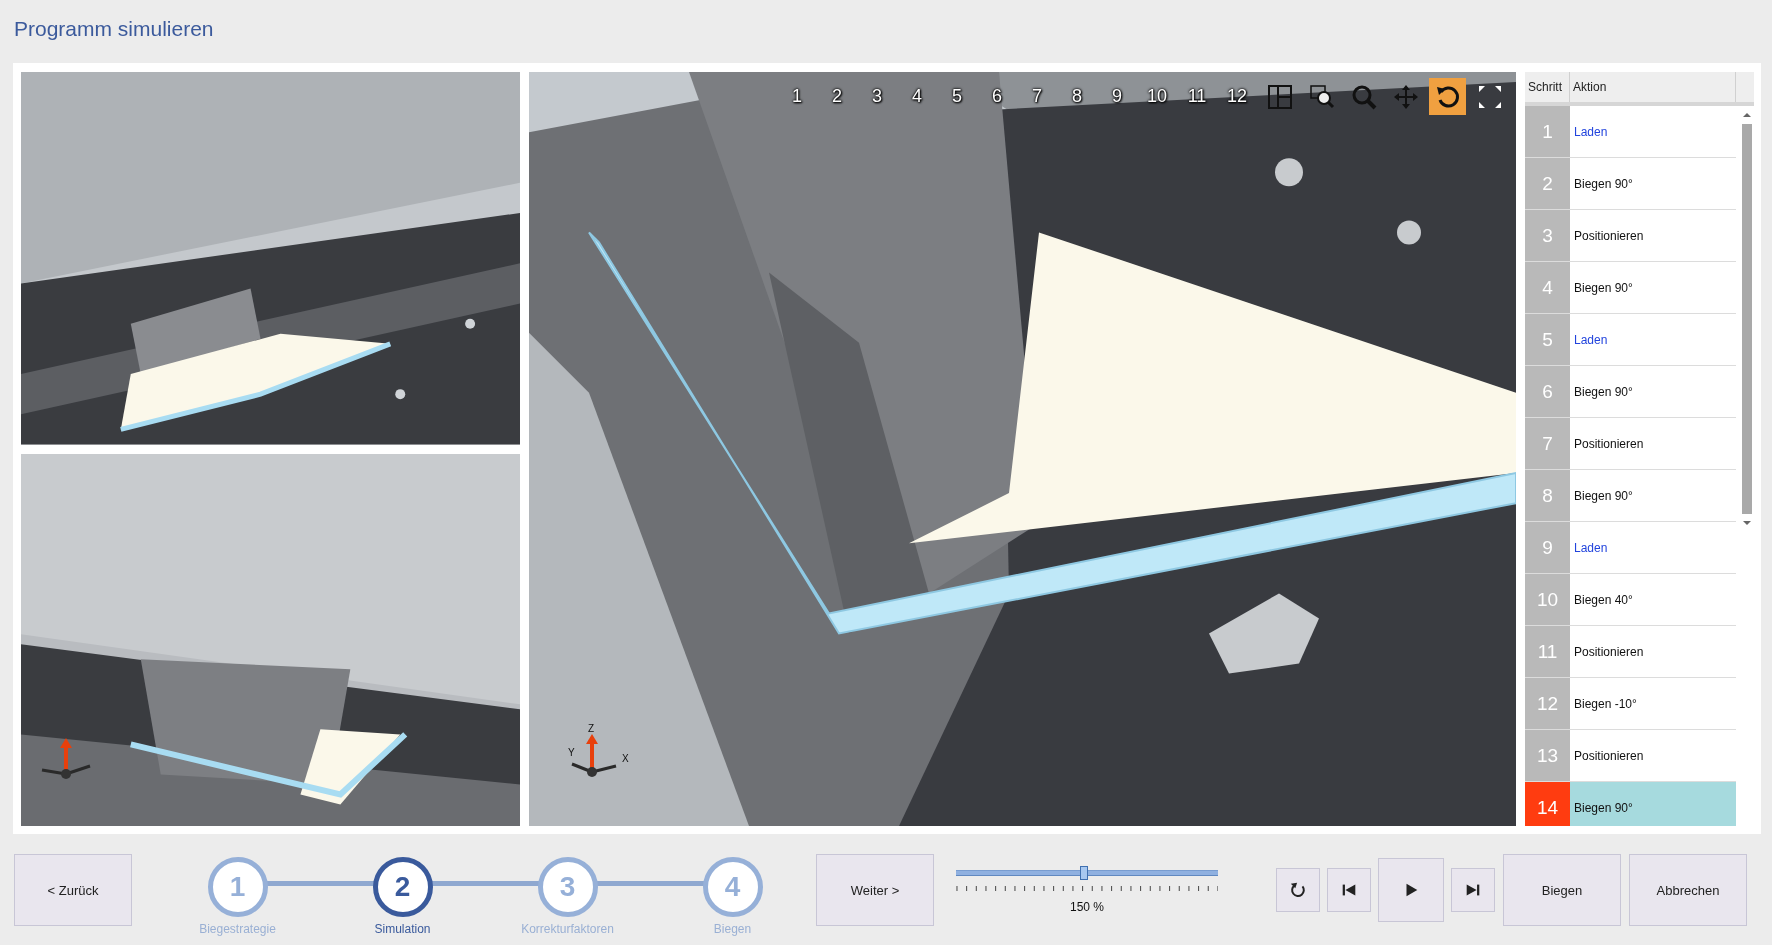 This screenshot has height=945, width=1772. What do you see at coordinates (732, 887) in the screenshot?
I see `wizard-step-circle: 4` at bounding box center [732, 887].